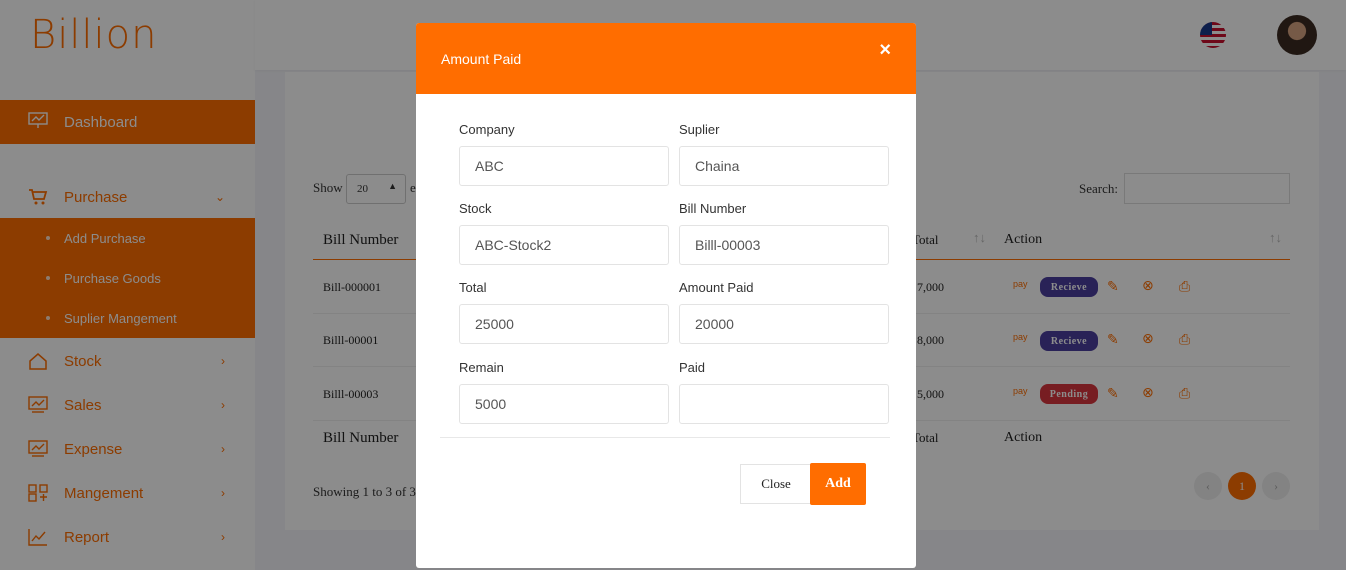 This screenshot has height=570, width=1346. I want to click on suplier-field: Chaina, so click(784, 166).